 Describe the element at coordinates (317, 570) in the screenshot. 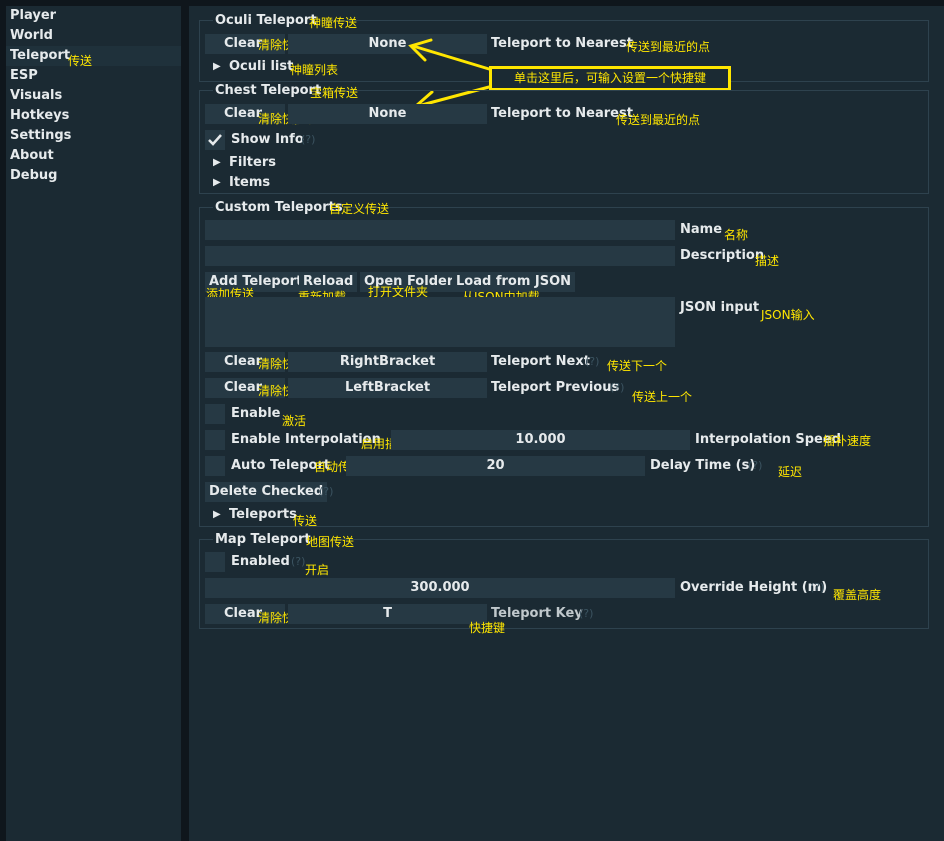

I see `map-enabled-annotation: 开启` at that location.